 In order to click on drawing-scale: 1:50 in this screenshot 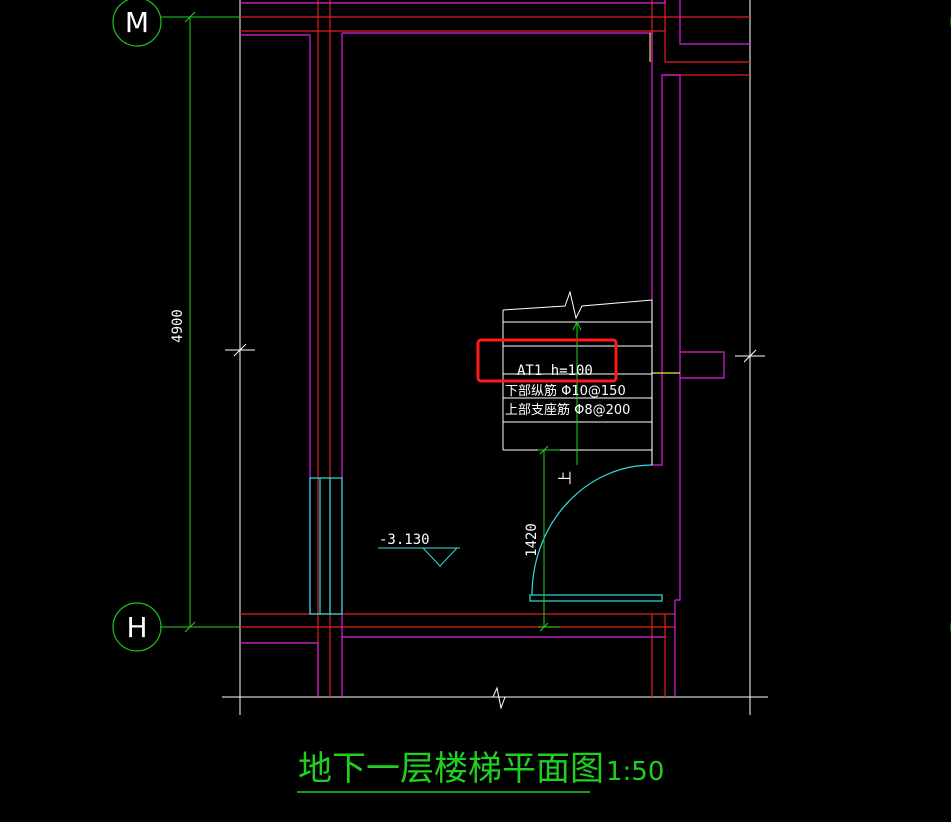, I will do `click(635, 772)`.